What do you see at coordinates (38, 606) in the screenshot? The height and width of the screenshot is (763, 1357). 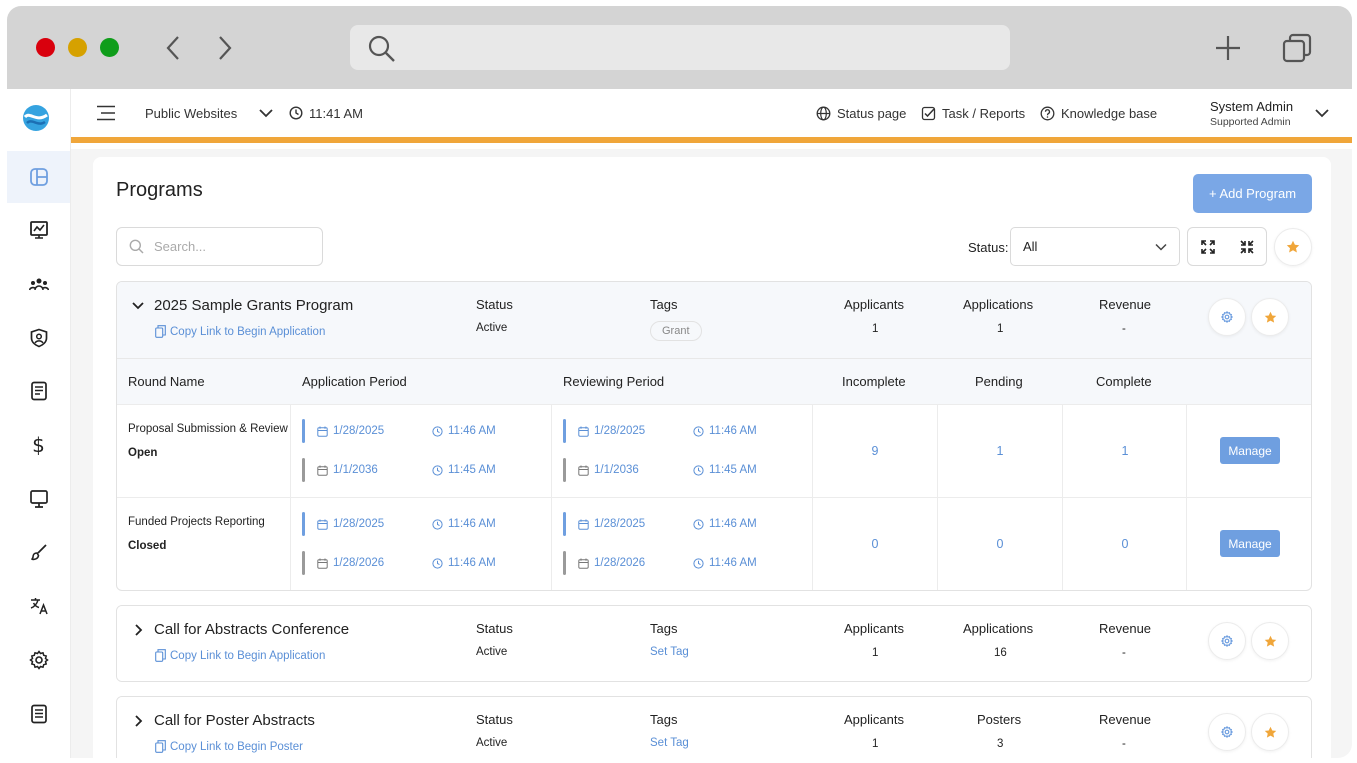 I see `sidebar-item-translations` at bounding box center [38, 606].